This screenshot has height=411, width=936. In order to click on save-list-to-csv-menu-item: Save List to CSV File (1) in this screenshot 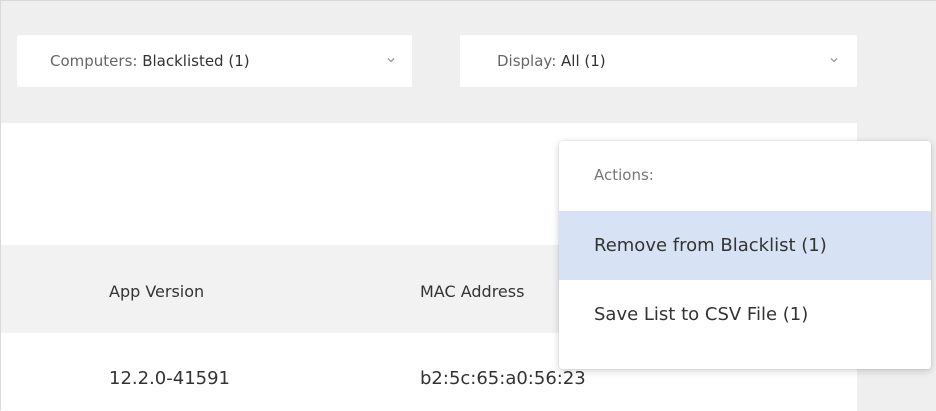, I will do `click(745, 314)`.